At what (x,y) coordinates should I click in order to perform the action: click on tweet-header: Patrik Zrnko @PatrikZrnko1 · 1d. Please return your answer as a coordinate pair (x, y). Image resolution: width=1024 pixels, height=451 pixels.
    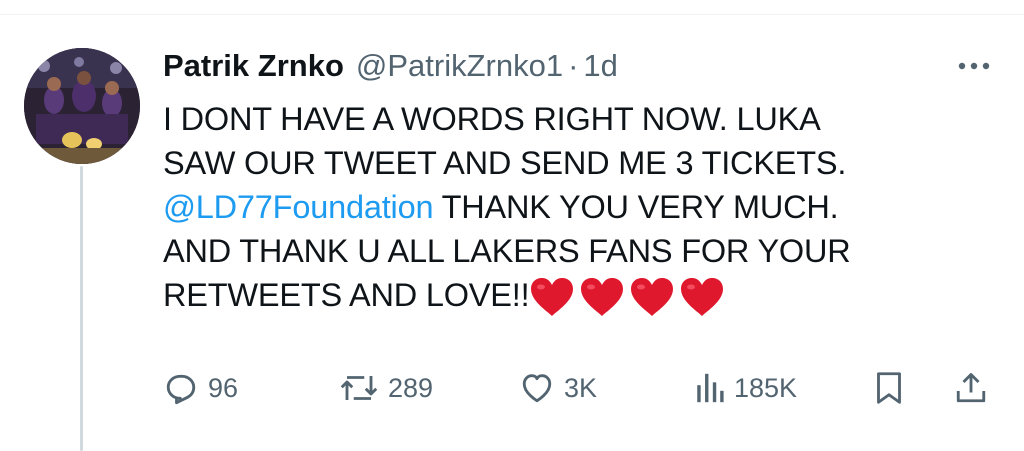
    Looking at the image, I should click on (390, 66).